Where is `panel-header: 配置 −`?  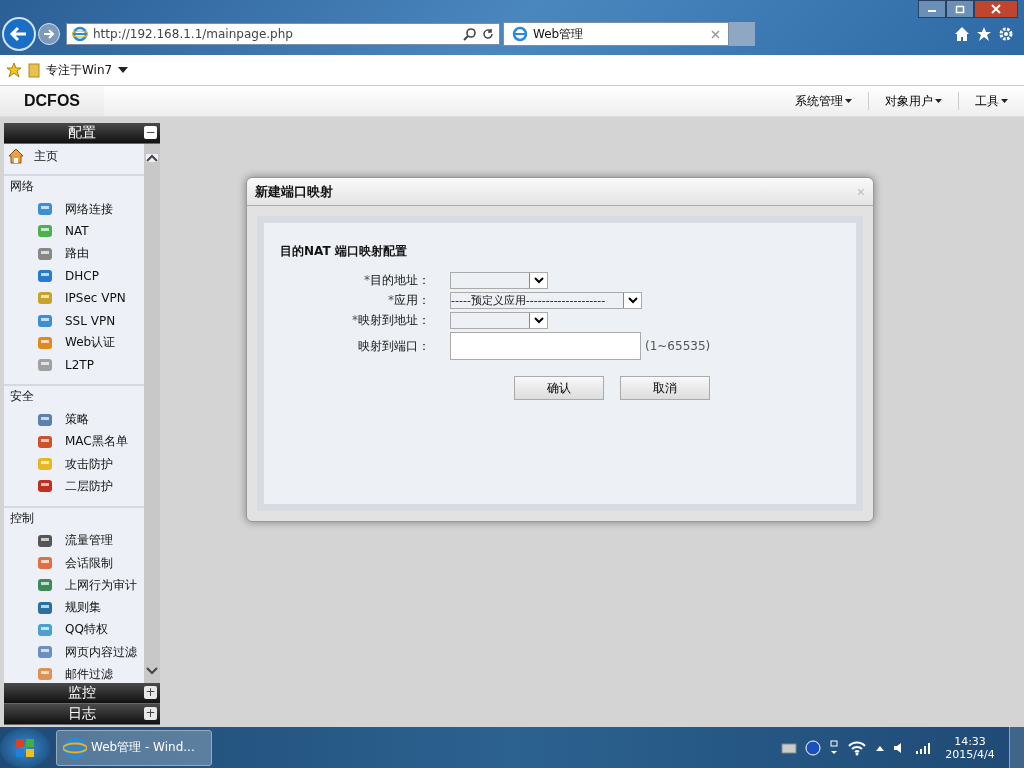
panel-header: 配置 − is located at coordinates (82, 133).